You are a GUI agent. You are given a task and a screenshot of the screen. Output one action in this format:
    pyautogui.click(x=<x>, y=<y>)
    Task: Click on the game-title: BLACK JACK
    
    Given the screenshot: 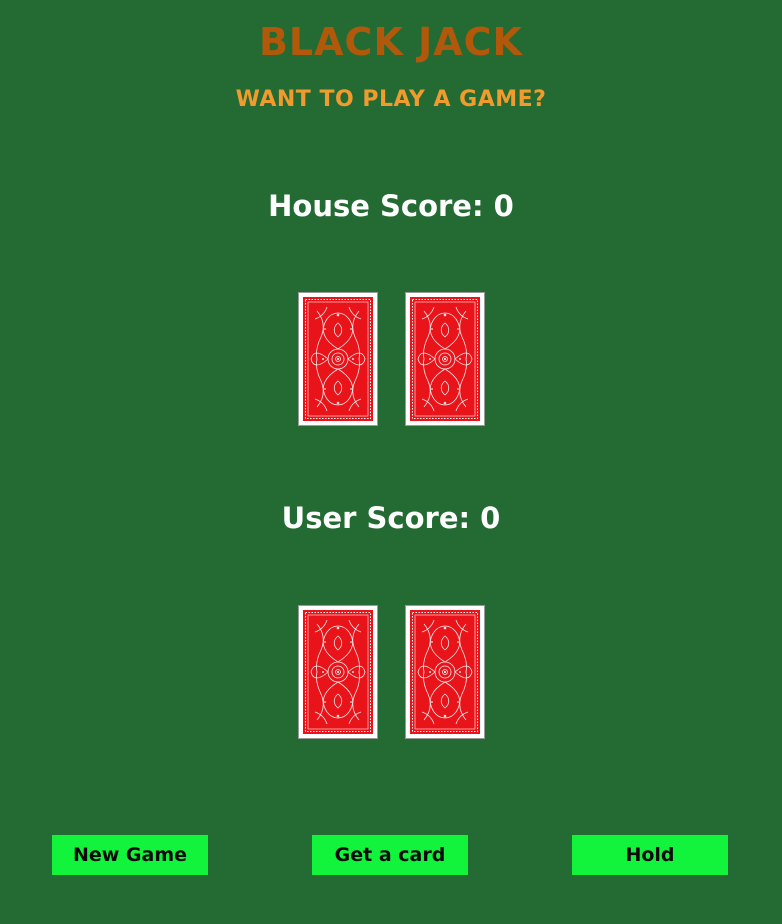 What is the action you would take?
    pyautogui.click(x=391, y=42)
    